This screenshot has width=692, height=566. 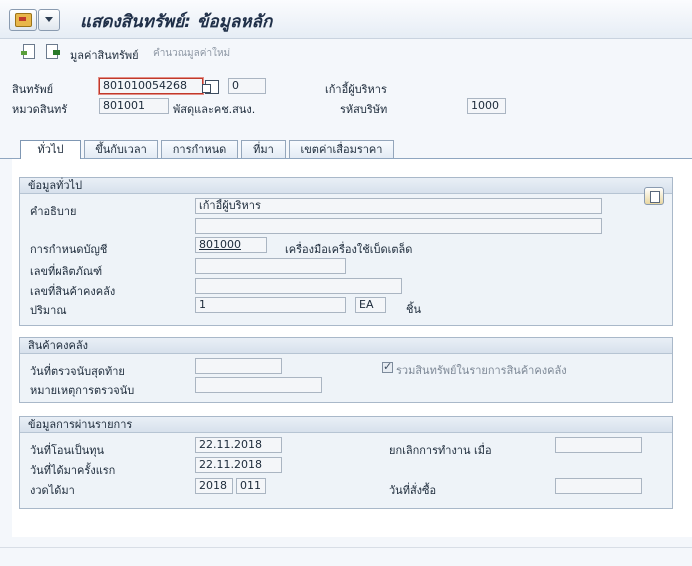 I want to click on tab-depreciation-areas: เขตค่าเสื่อมราคา, so click(x=341, y=149).